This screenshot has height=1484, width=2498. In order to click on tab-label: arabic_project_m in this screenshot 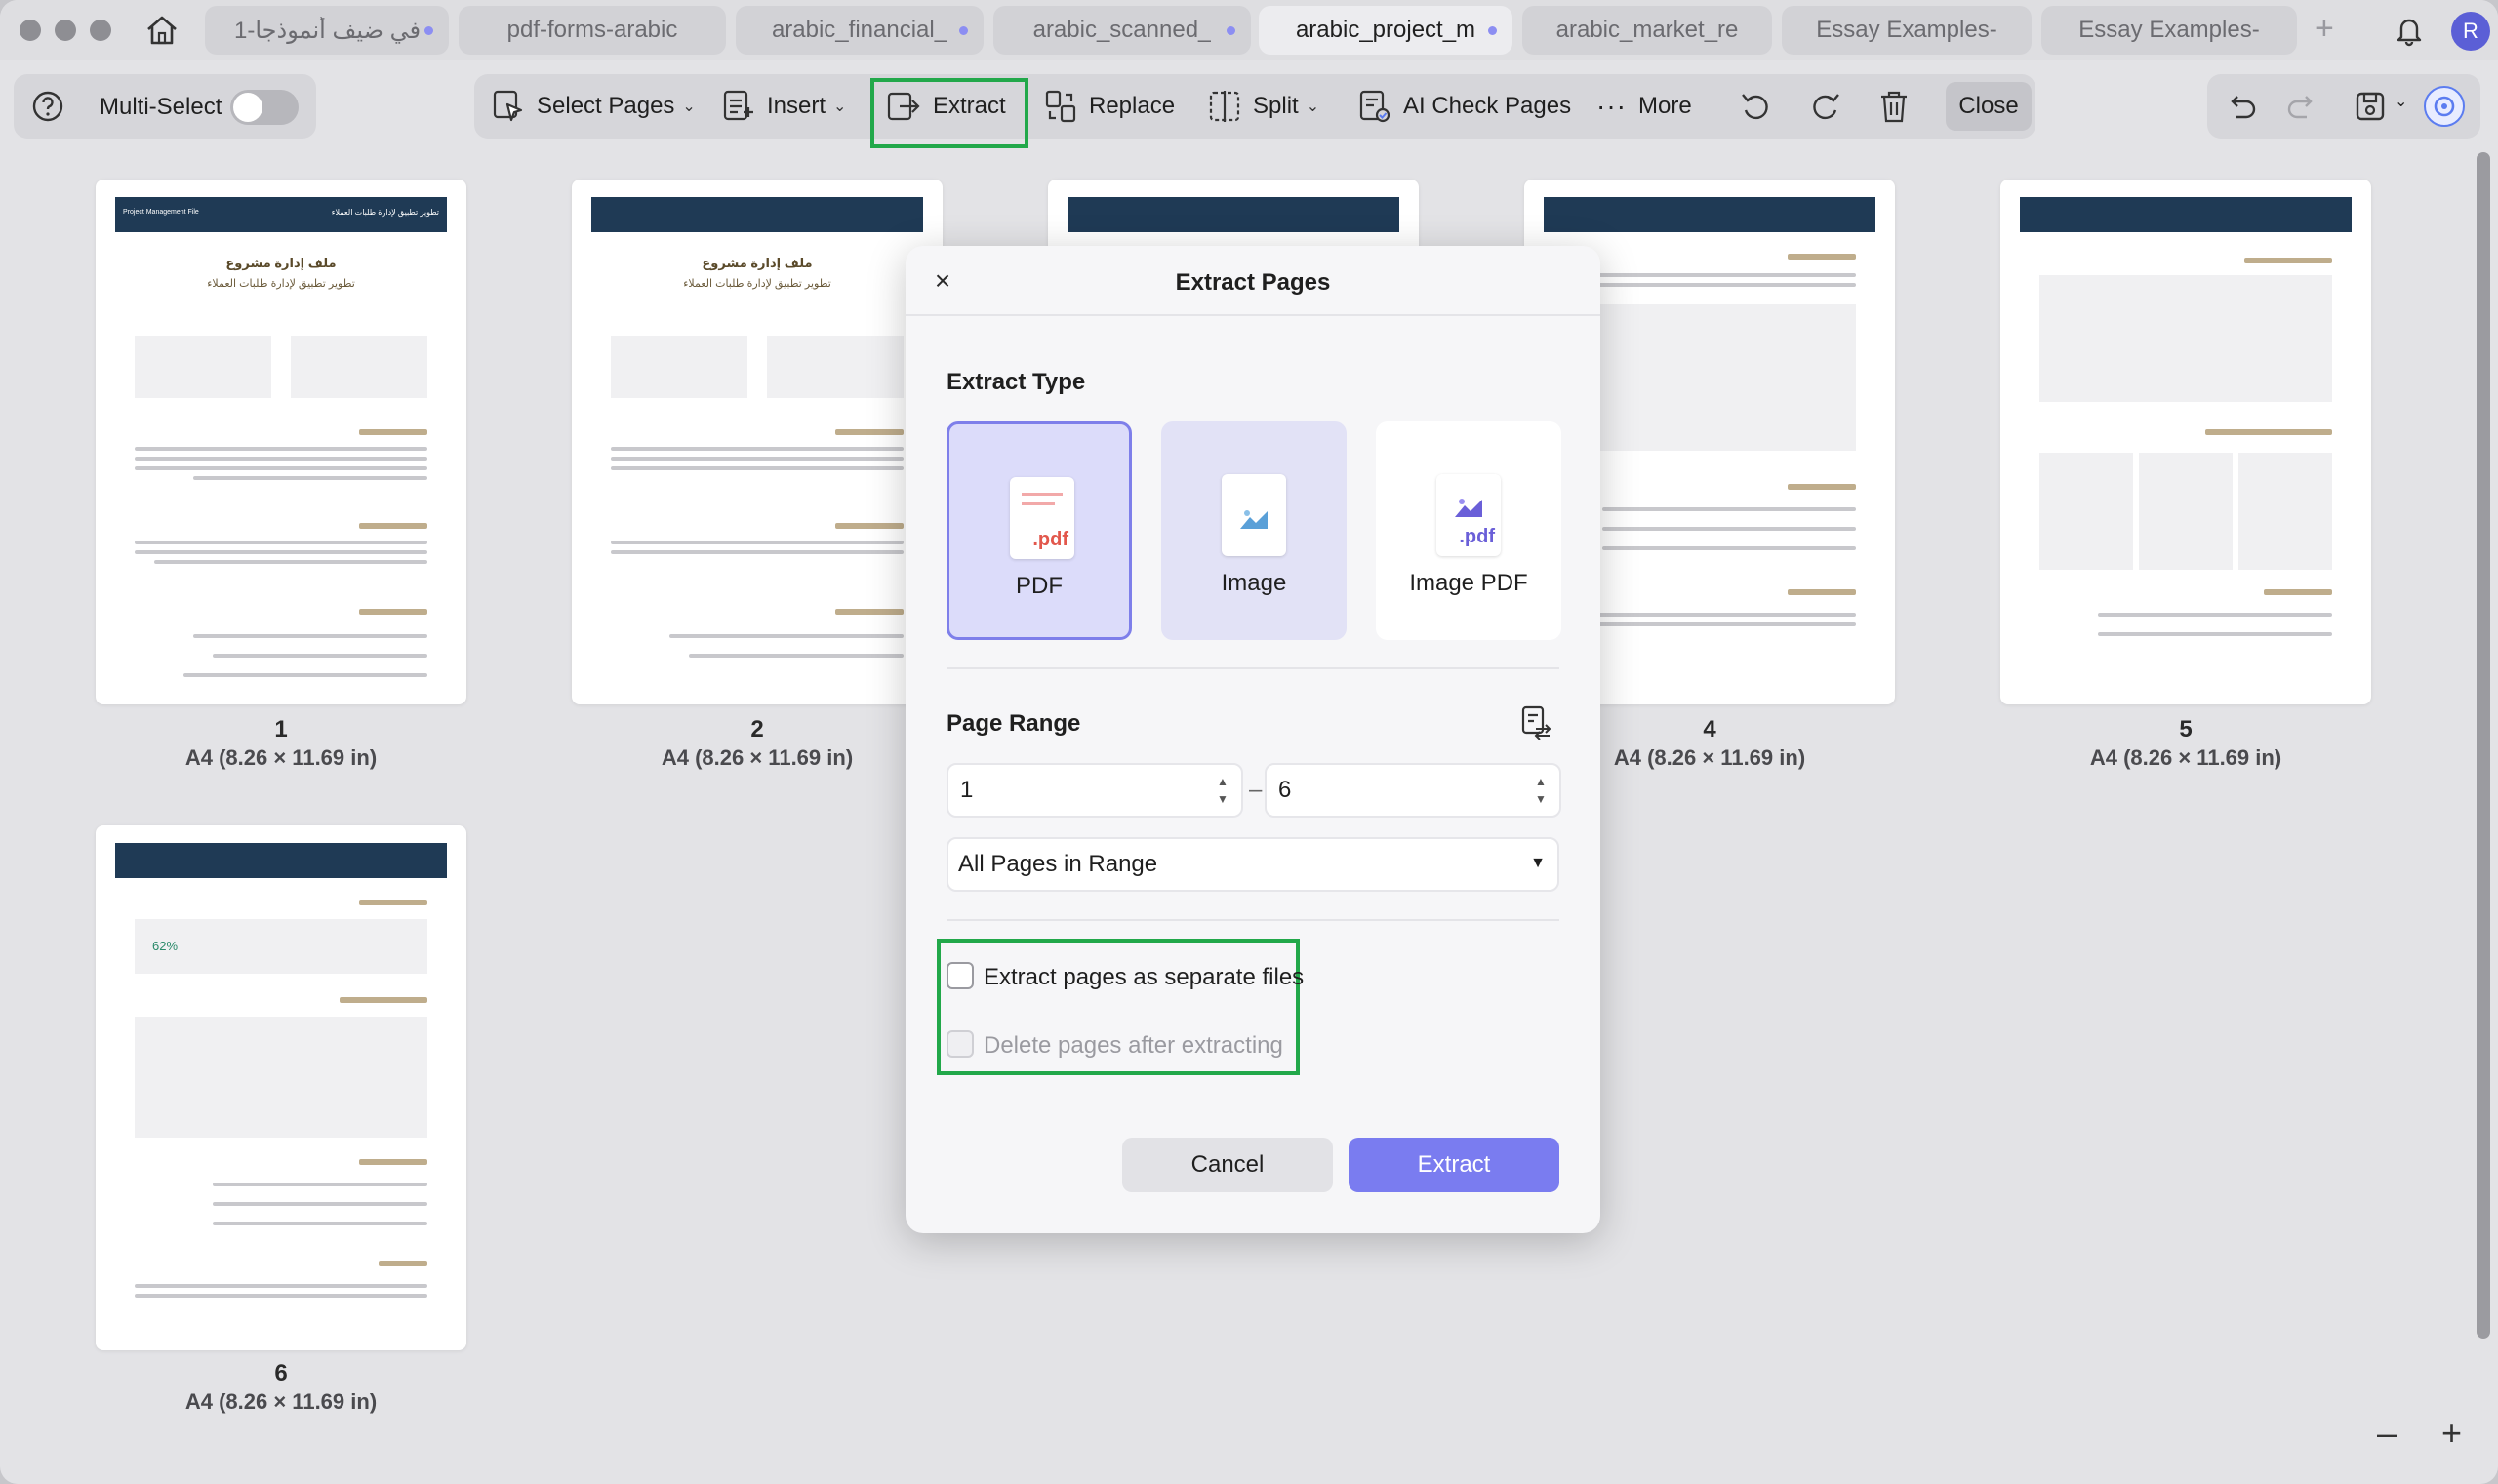, I will do `click(1385, 30)`.